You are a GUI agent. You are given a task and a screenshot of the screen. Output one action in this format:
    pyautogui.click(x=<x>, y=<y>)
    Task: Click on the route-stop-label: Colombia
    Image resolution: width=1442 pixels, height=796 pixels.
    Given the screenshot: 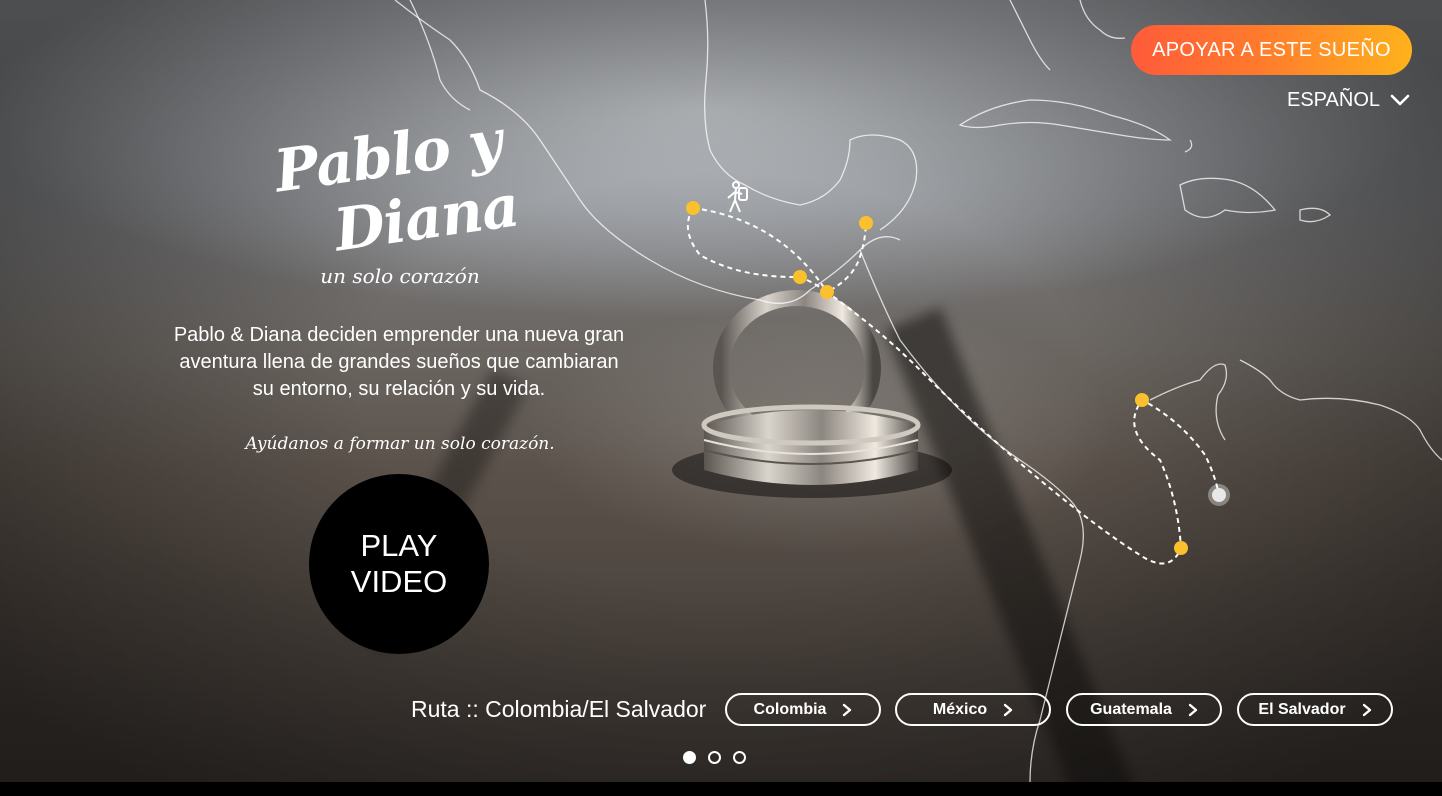 What is the action you would take?
    pyautogui.click(x=790, y=709)
    